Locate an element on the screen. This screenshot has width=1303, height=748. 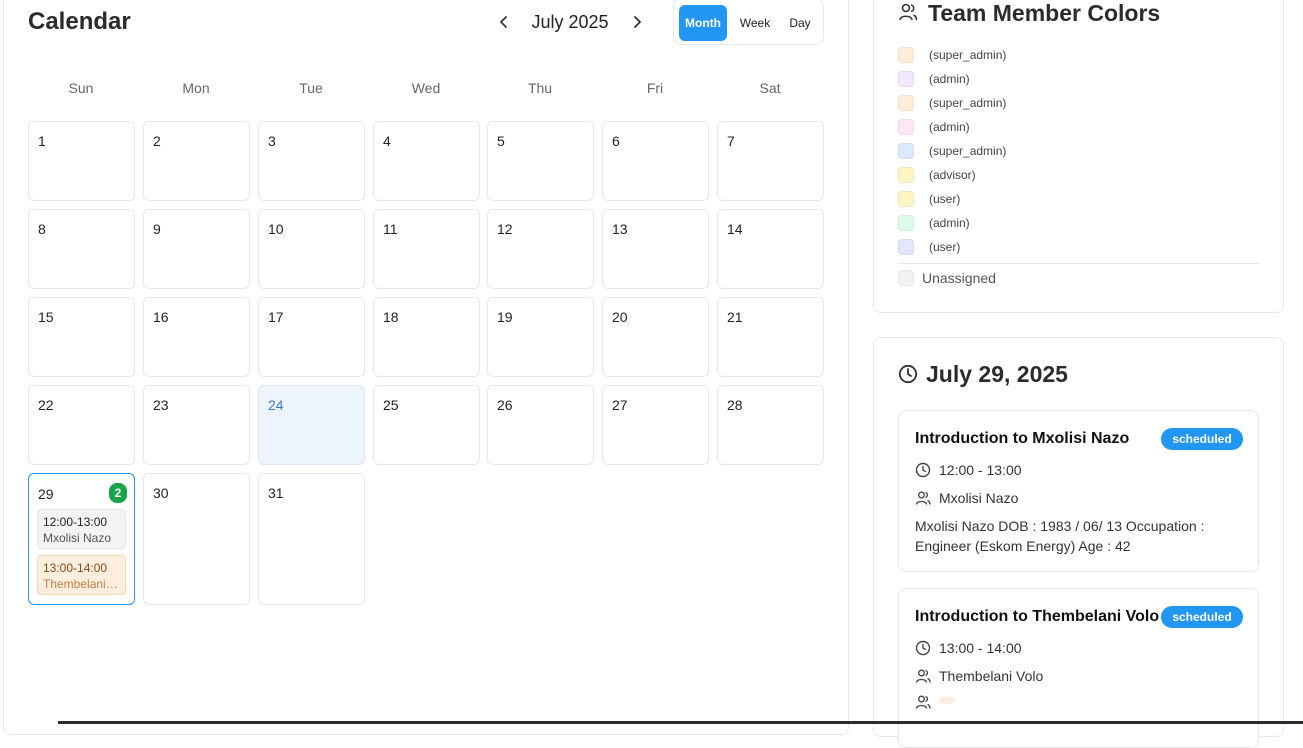
prev-month-button is located at coordinates (504, 22).